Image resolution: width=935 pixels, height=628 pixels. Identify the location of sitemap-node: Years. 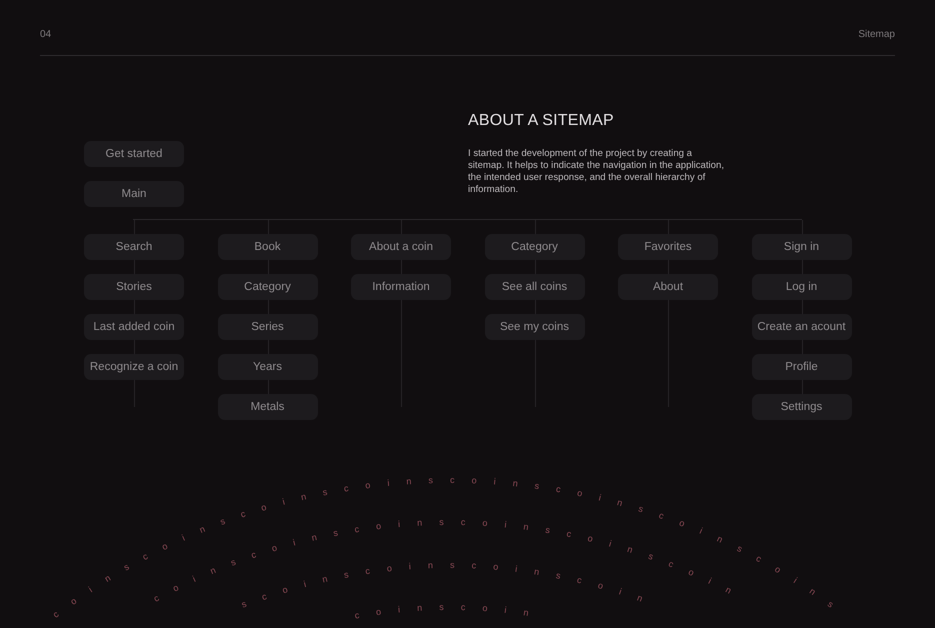
(268, 367).